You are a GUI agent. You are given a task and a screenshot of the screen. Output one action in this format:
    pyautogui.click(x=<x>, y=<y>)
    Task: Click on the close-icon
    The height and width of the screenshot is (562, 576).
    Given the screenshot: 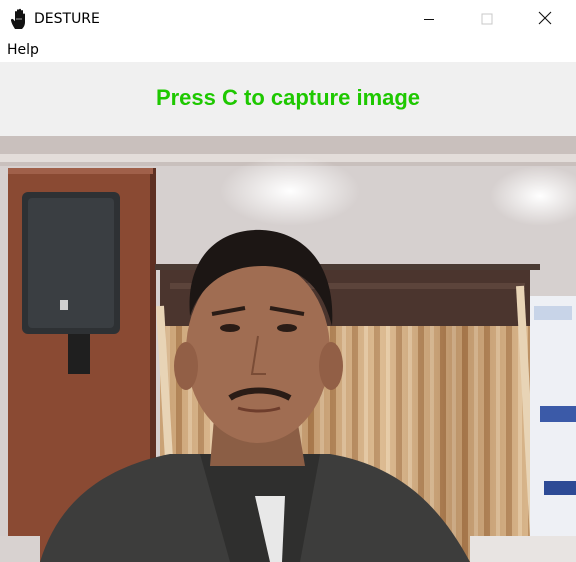 What is the action you would take?
    pyautogui.click(x=545, y=19)
    